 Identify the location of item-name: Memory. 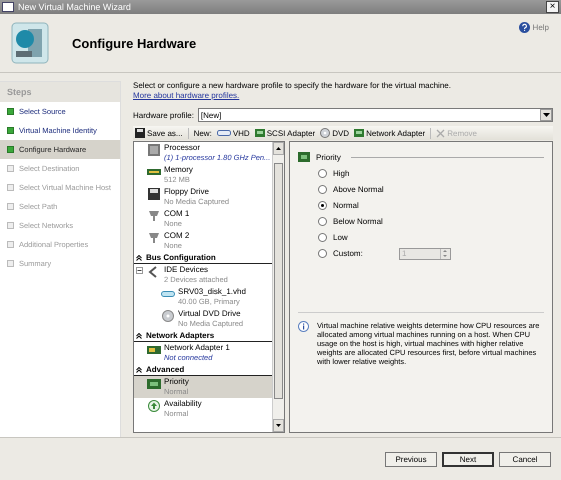
(178, 170).